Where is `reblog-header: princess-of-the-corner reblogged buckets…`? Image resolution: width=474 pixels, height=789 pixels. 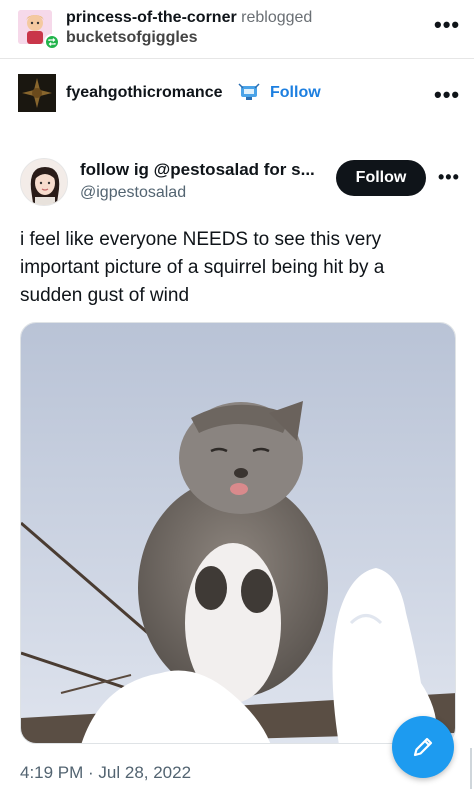 reblog-header: princess-of-the-corner reblogged buckets… is located at coordinates (237, 28).